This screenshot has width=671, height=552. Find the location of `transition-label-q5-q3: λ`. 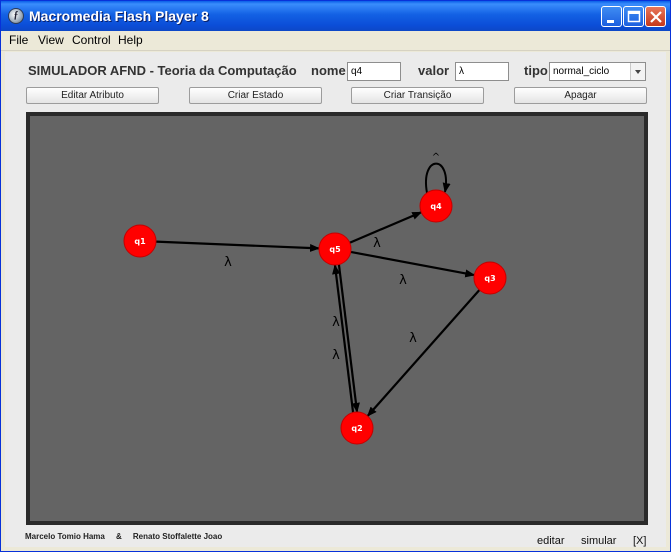

transition-label-q5-q3: λ is located at coordinates (403, 280).